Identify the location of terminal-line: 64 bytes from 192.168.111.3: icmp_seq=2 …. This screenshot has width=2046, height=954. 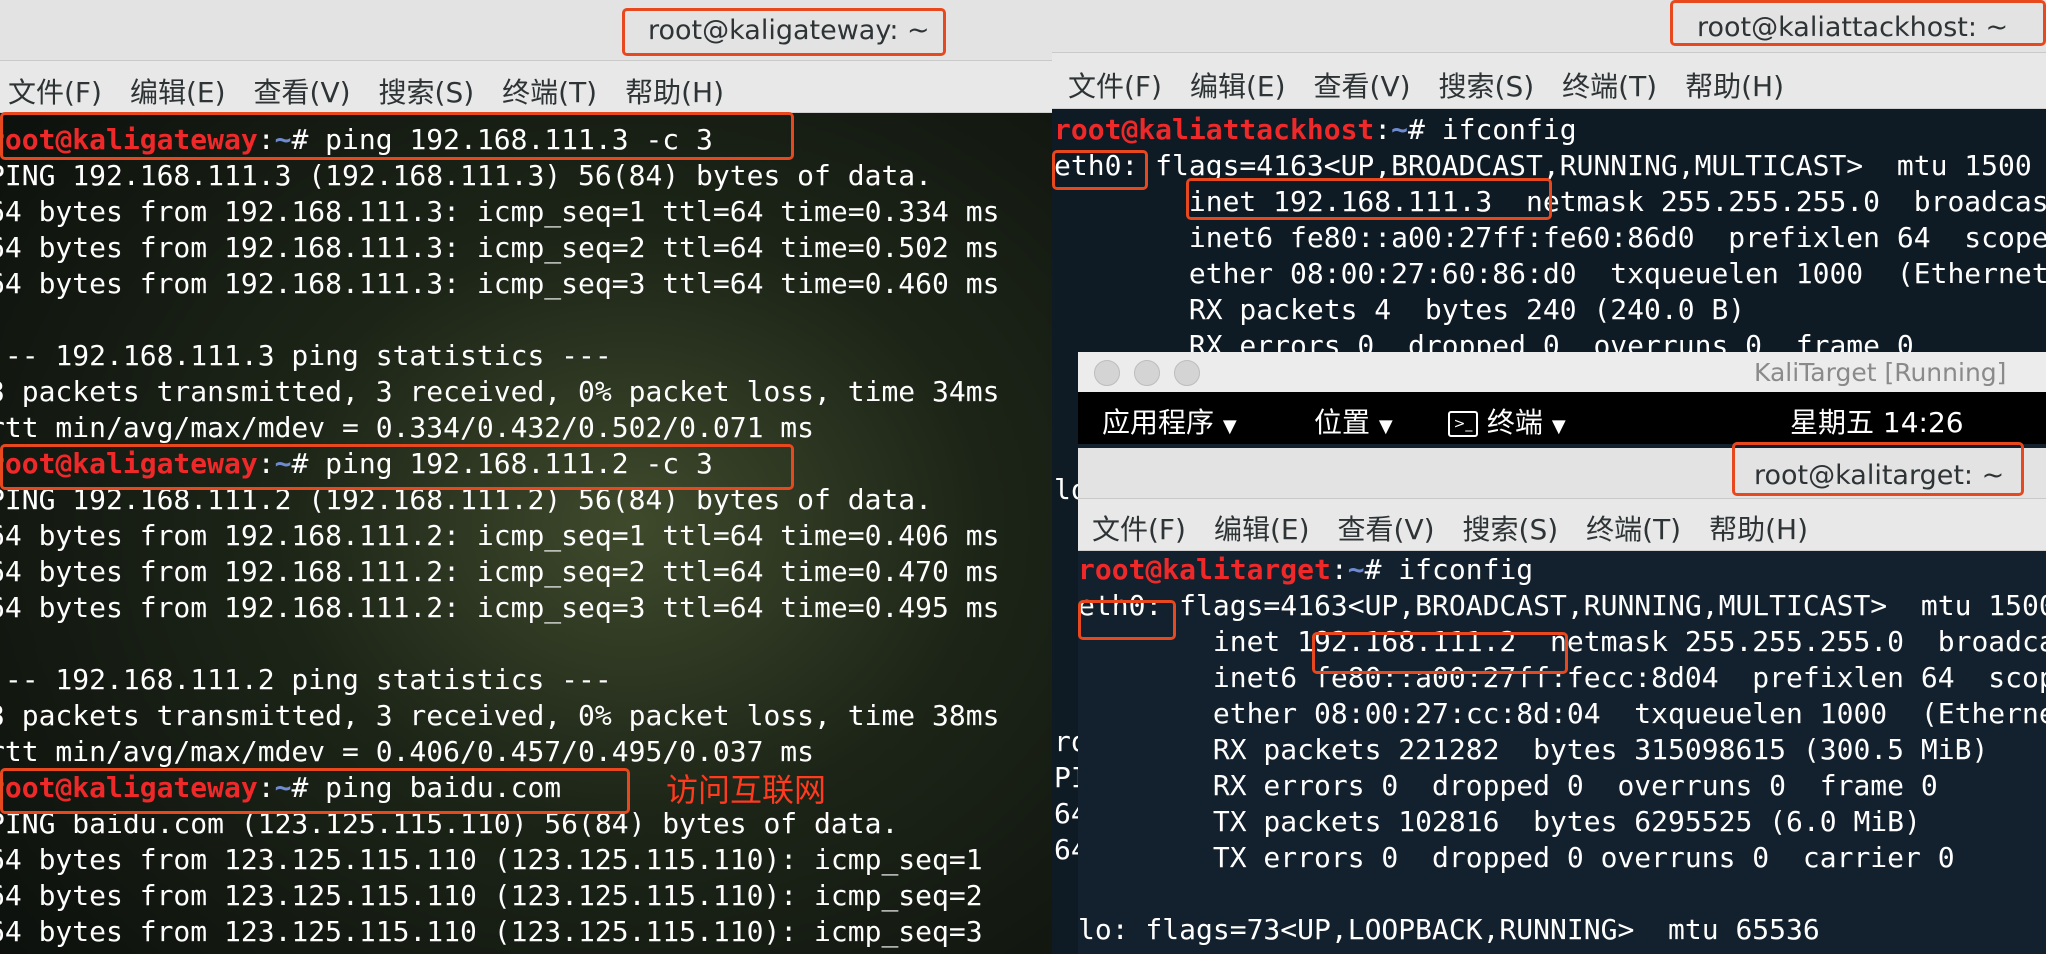
(500, 247).